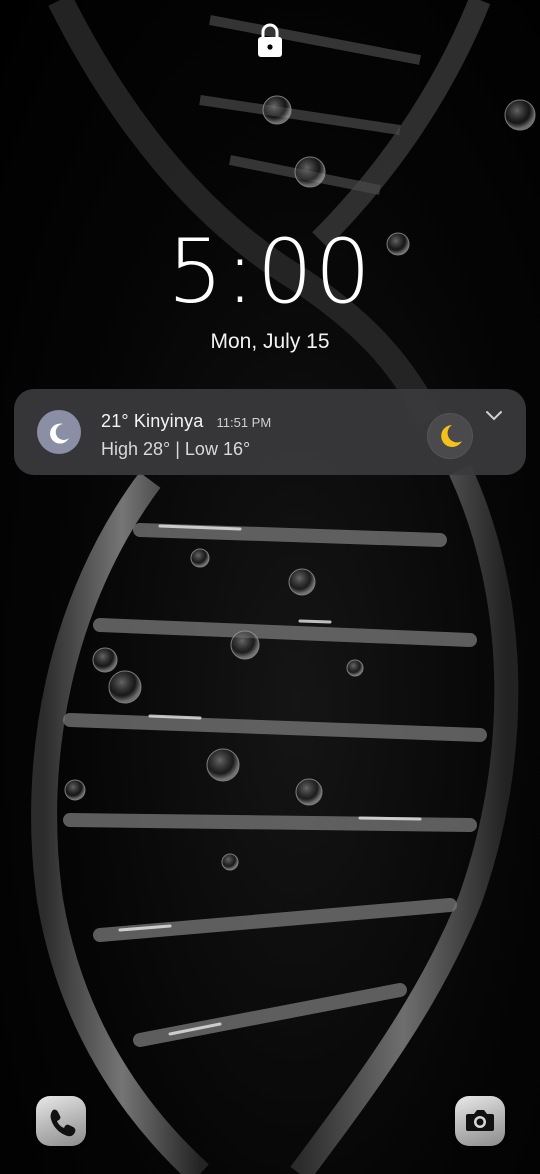  What do you see at coordinates (270, 271) in the screenshot?
I see `clock-time: 5:00` at bounding box center [270, 271].